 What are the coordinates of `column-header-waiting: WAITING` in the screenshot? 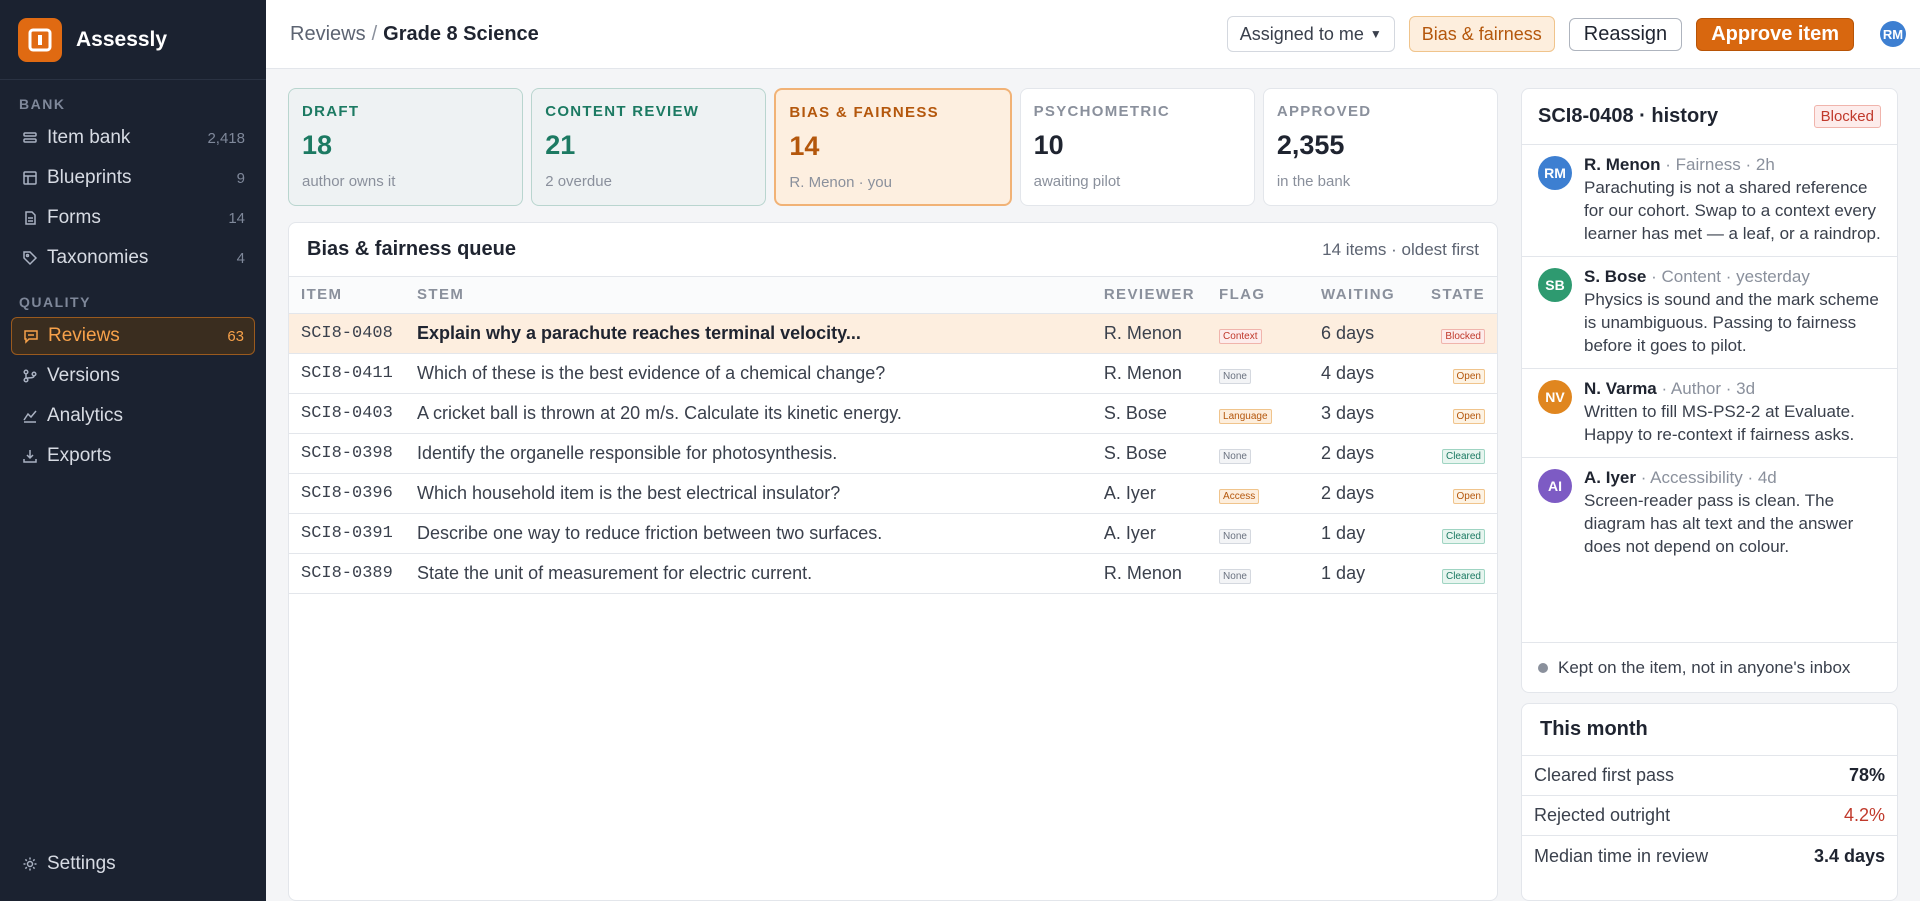 It's located at (1364, 295).